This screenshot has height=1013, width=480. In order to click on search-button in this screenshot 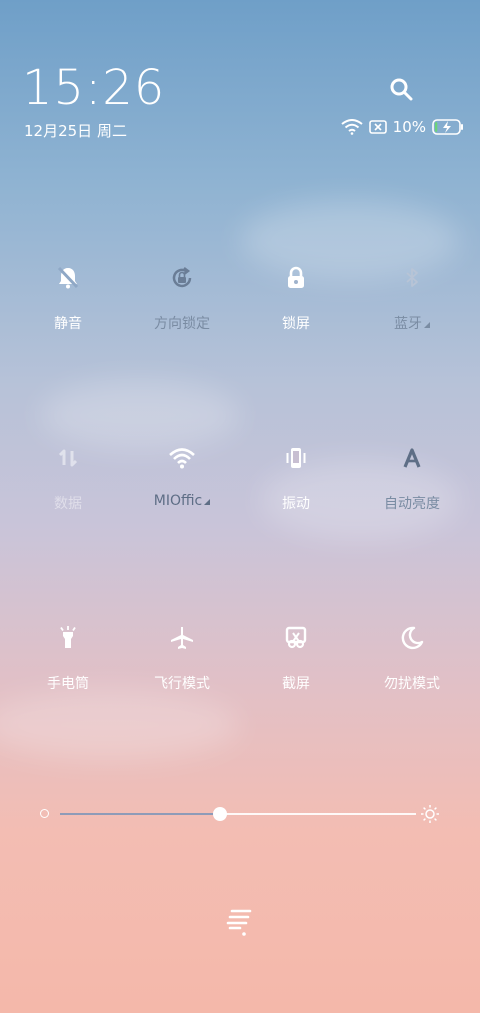, I will do `click(402, 90)`.